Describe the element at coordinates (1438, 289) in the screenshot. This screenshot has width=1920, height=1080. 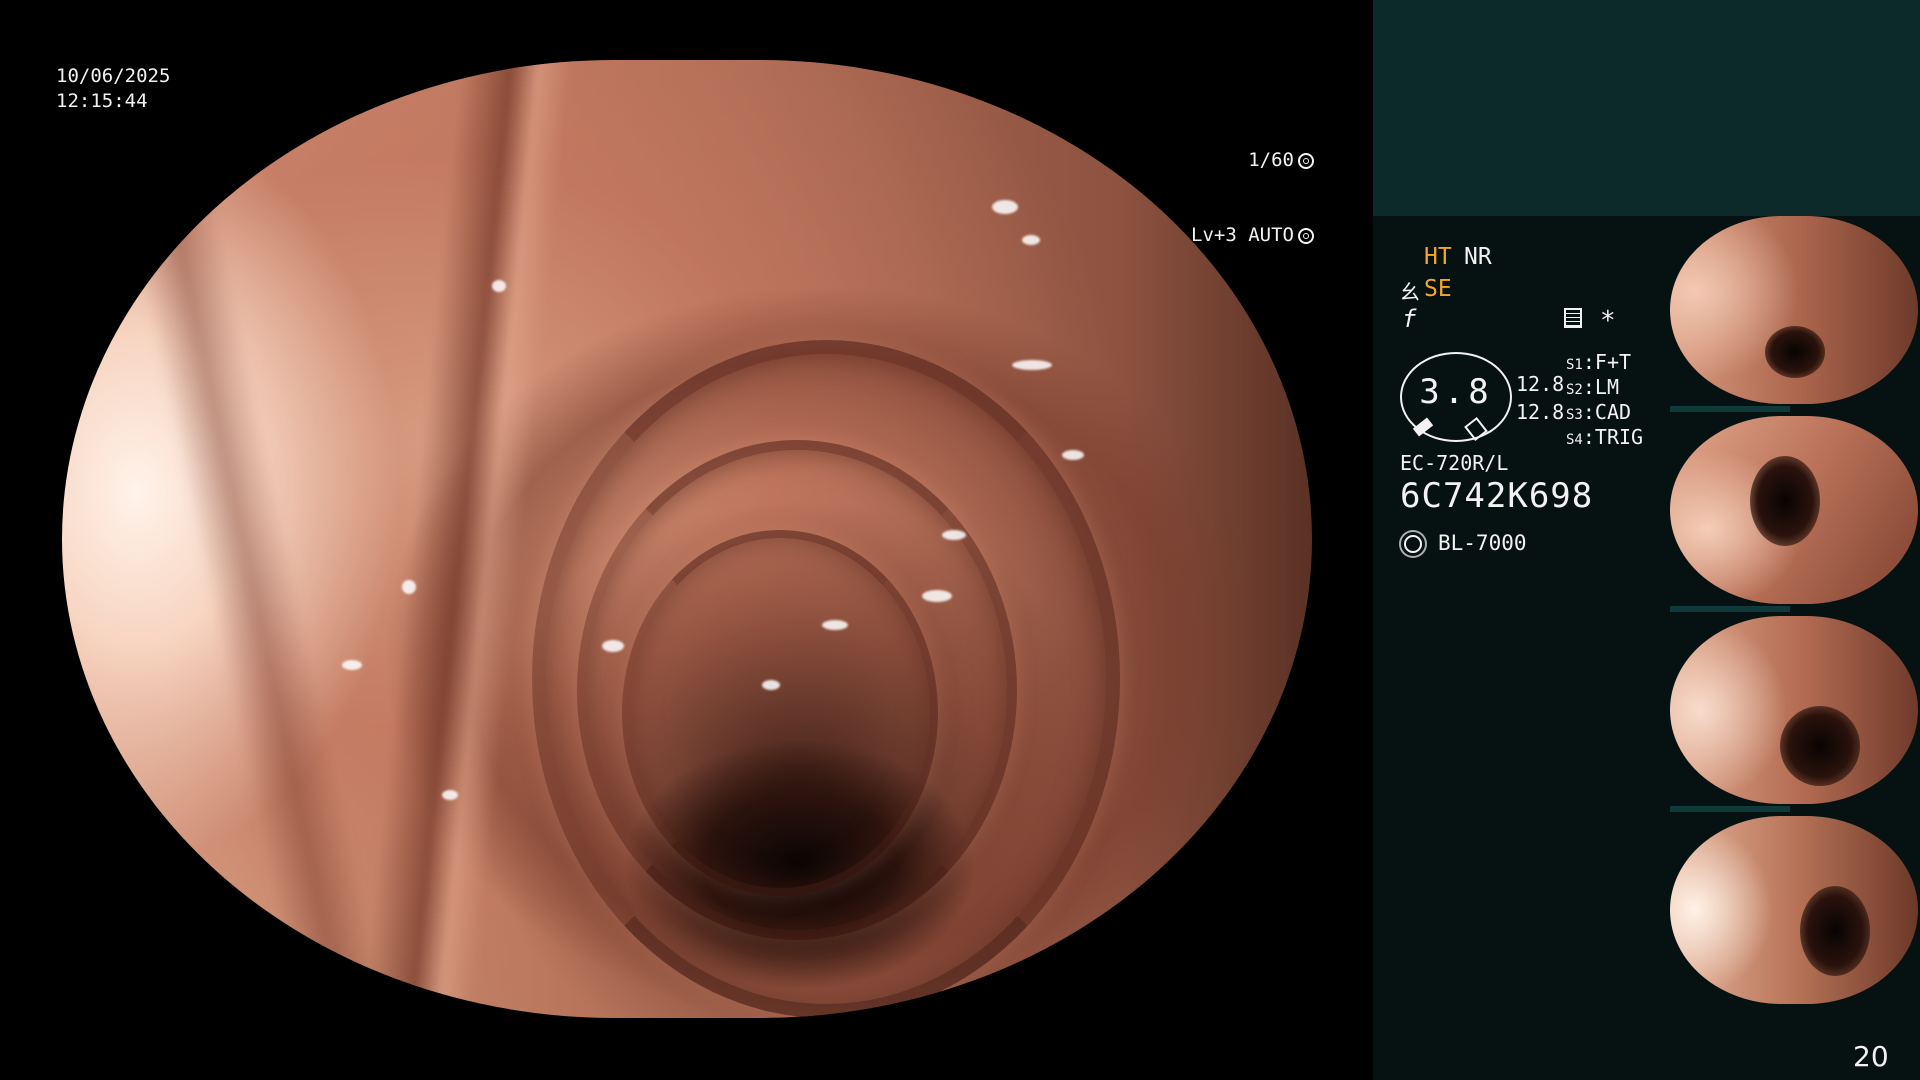
I see `mode-se: SE` at that location.